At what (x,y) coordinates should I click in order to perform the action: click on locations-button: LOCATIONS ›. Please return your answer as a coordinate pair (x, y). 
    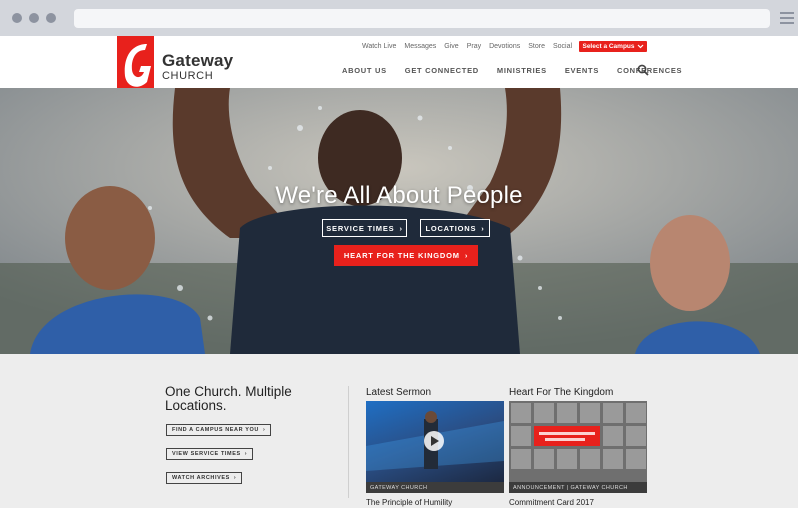
    Looking at the image, I should click on (455, 228).